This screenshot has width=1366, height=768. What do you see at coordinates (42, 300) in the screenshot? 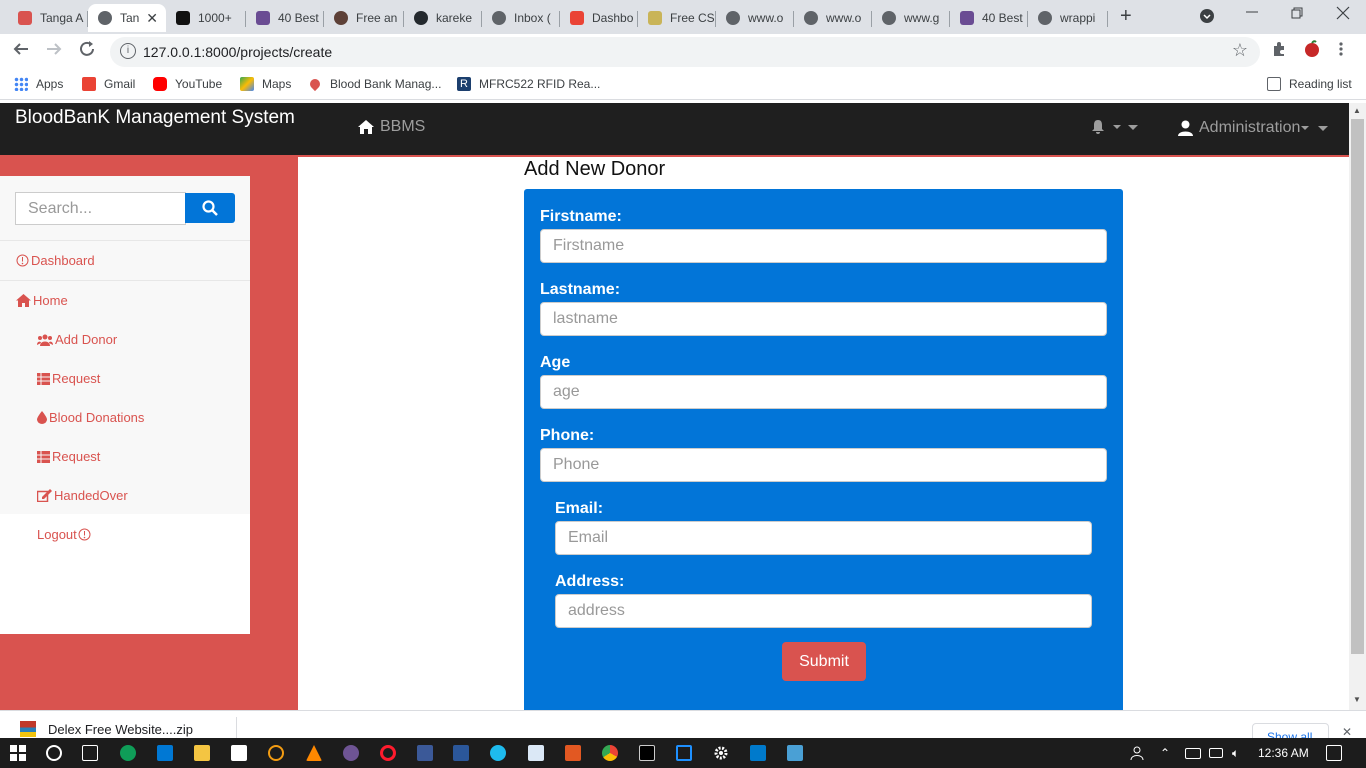
I see `sidebar-item-home: Home` at bounding box center [42, 300].